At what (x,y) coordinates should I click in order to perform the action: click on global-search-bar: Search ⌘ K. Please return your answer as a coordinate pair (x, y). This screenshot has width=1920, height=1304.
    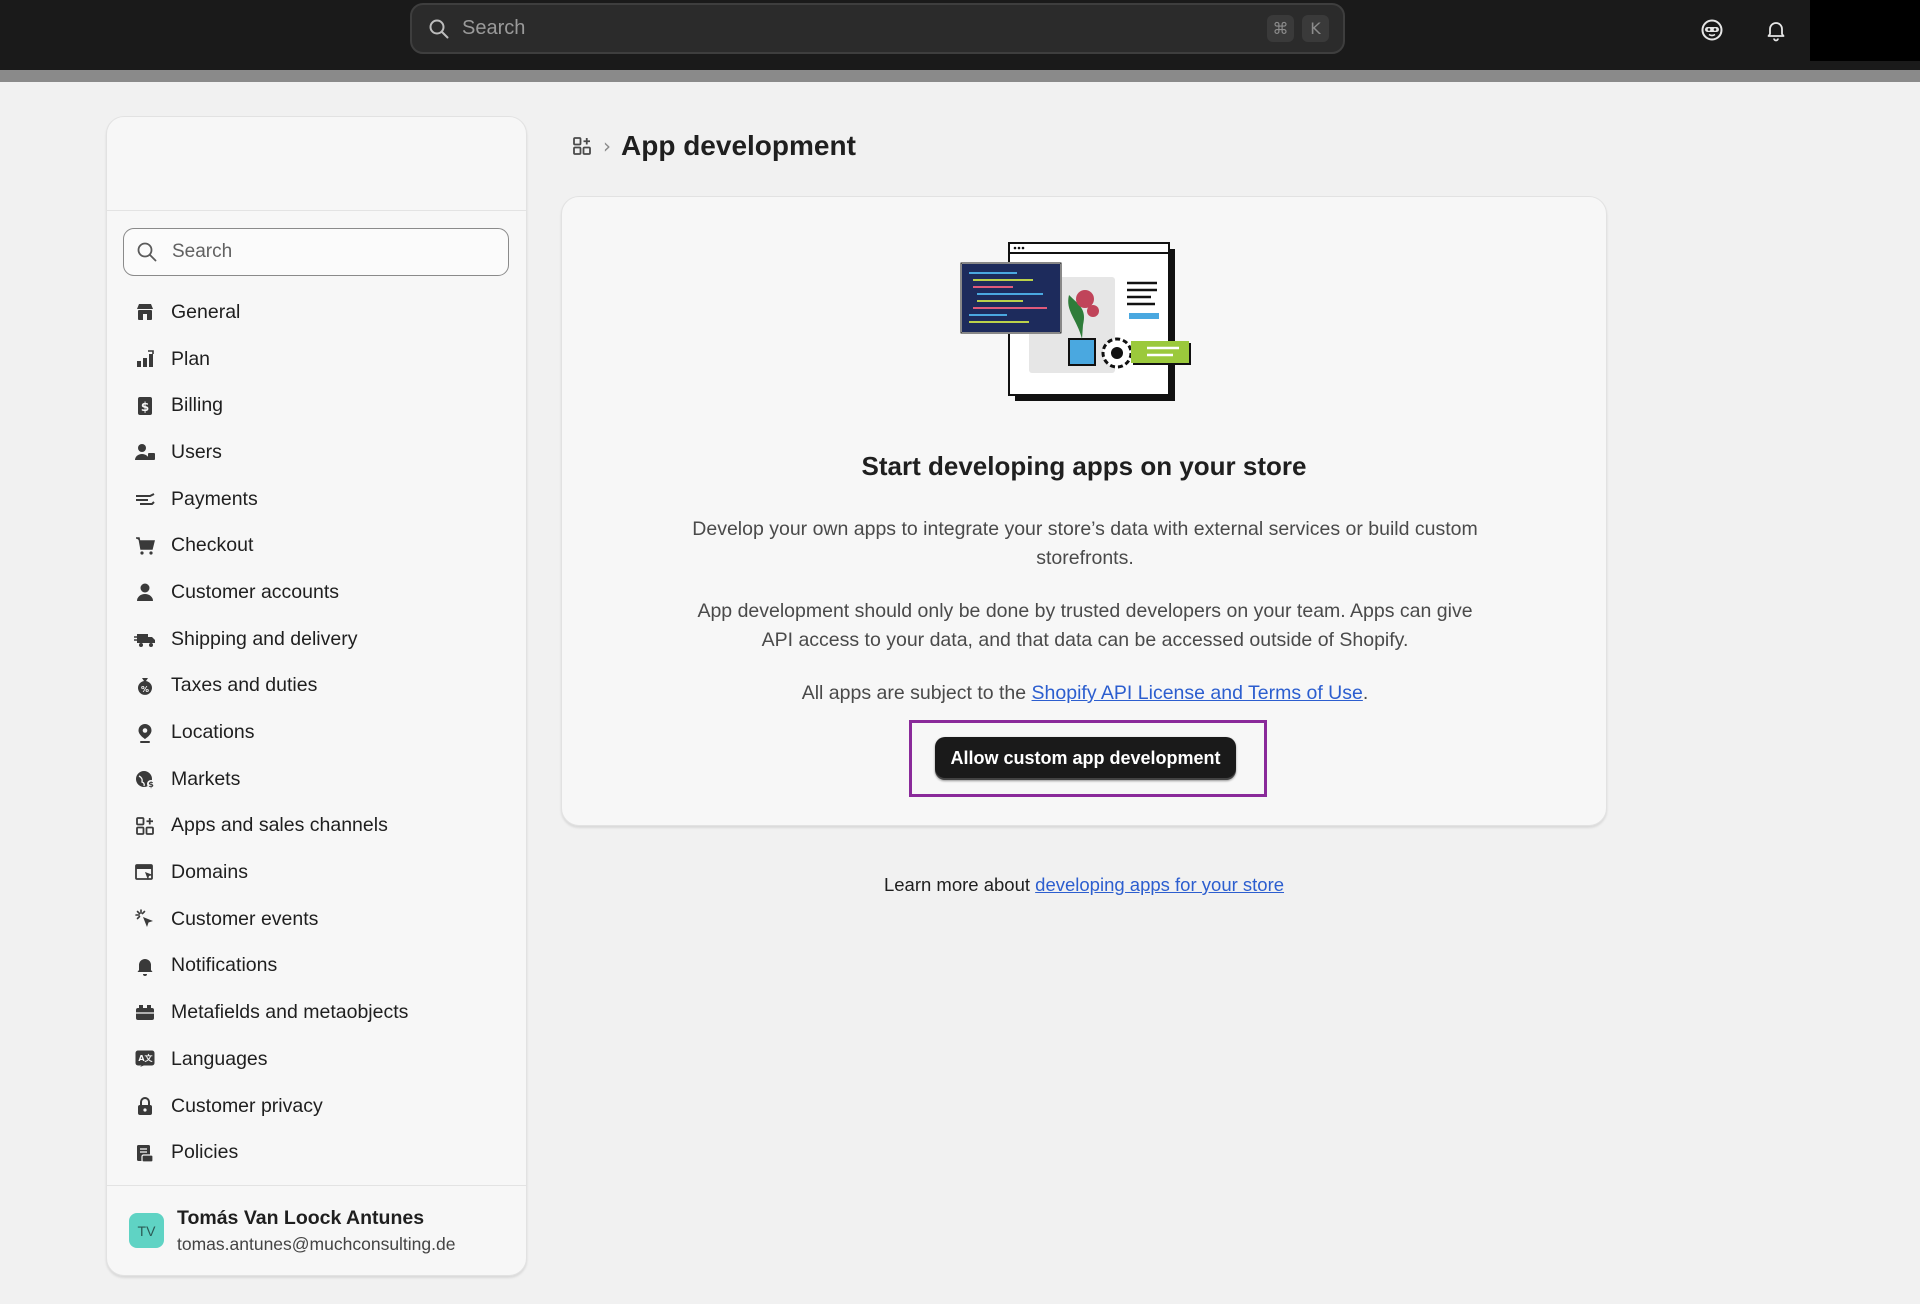
    Looking at the image, I should click on (877, 28).